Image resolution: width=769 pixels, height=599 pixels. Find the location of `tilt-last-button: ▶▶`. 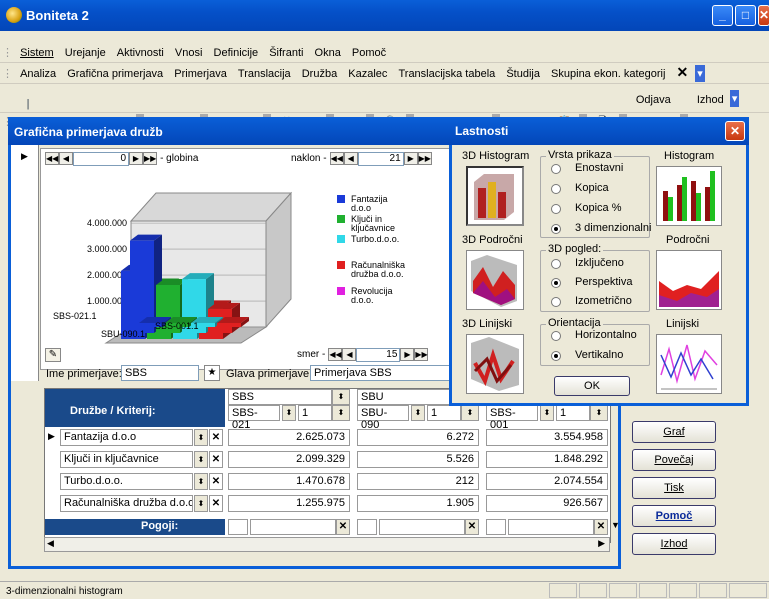

tilt-last-button: ▶▶ is located at coordinates (424, 158).